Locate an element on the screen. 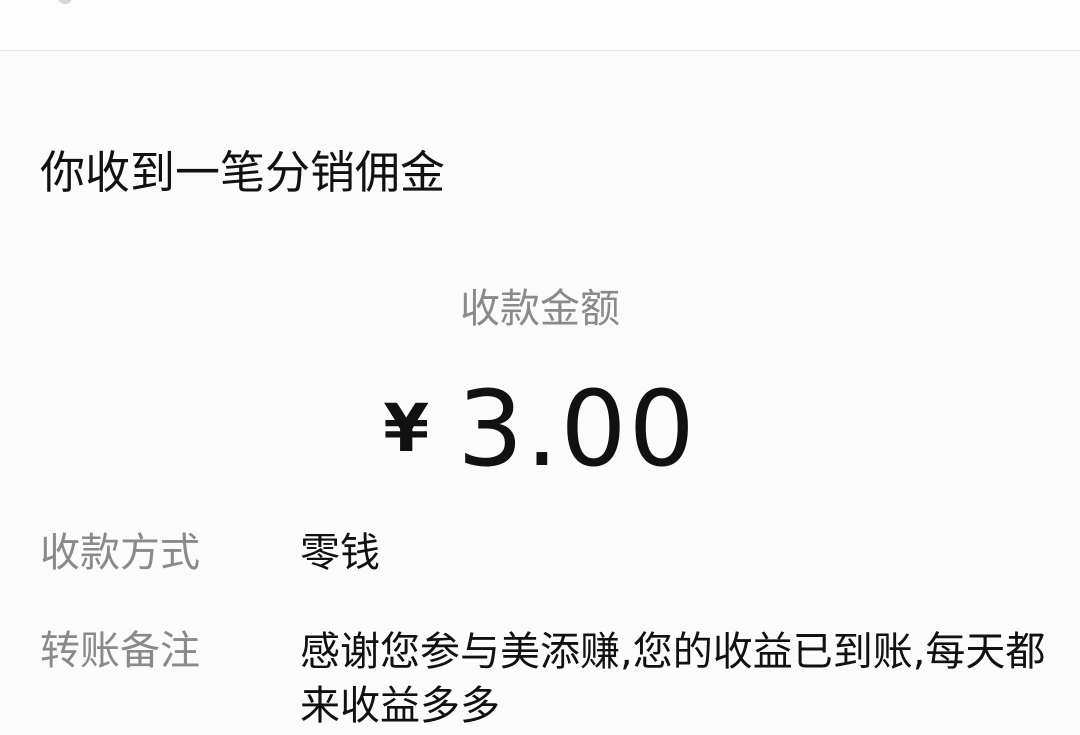  payment-method-value: 零钱 is located at coordinates (340, 553).